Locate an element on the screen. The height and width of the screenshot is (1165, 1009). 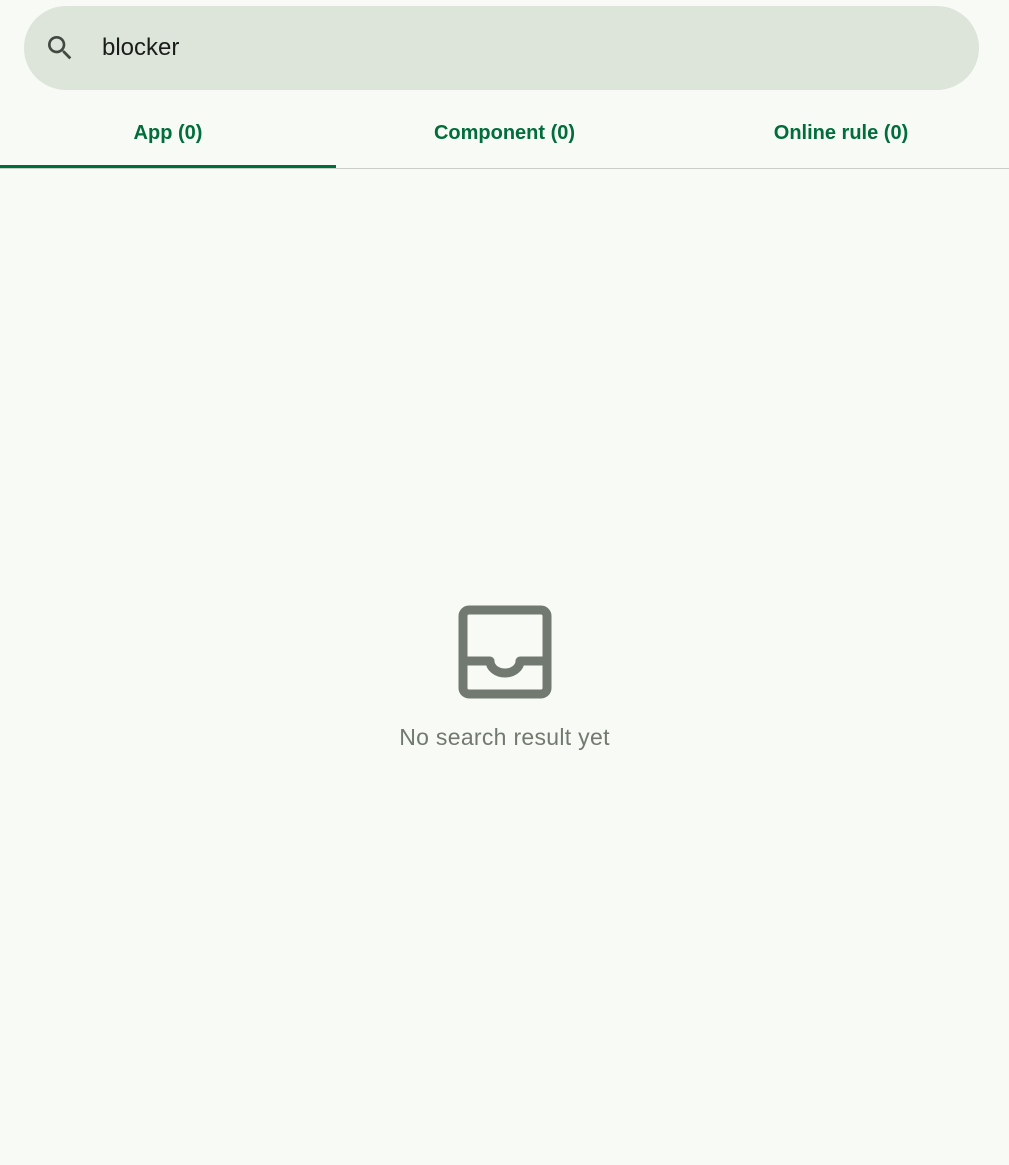
tab-app: App (0) is located at coordinates (168, 134).